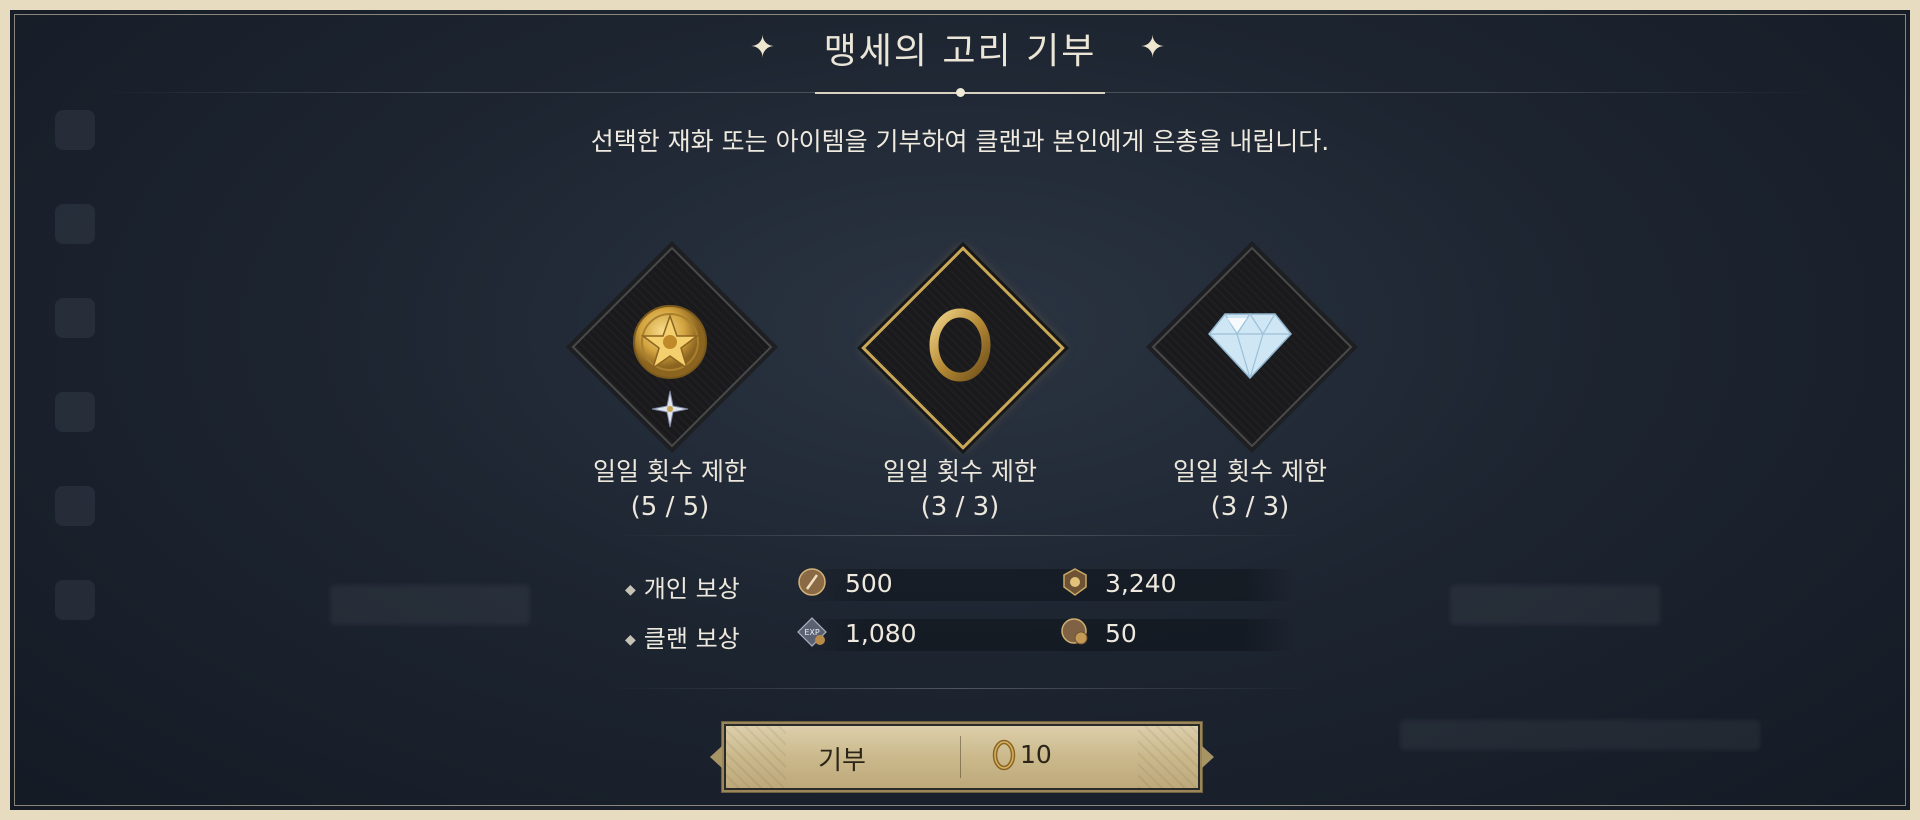 Image resolution: width=1920 pixels, height=820 pixels. I want to click on donate-button: 기부 10, so click(962, 757).